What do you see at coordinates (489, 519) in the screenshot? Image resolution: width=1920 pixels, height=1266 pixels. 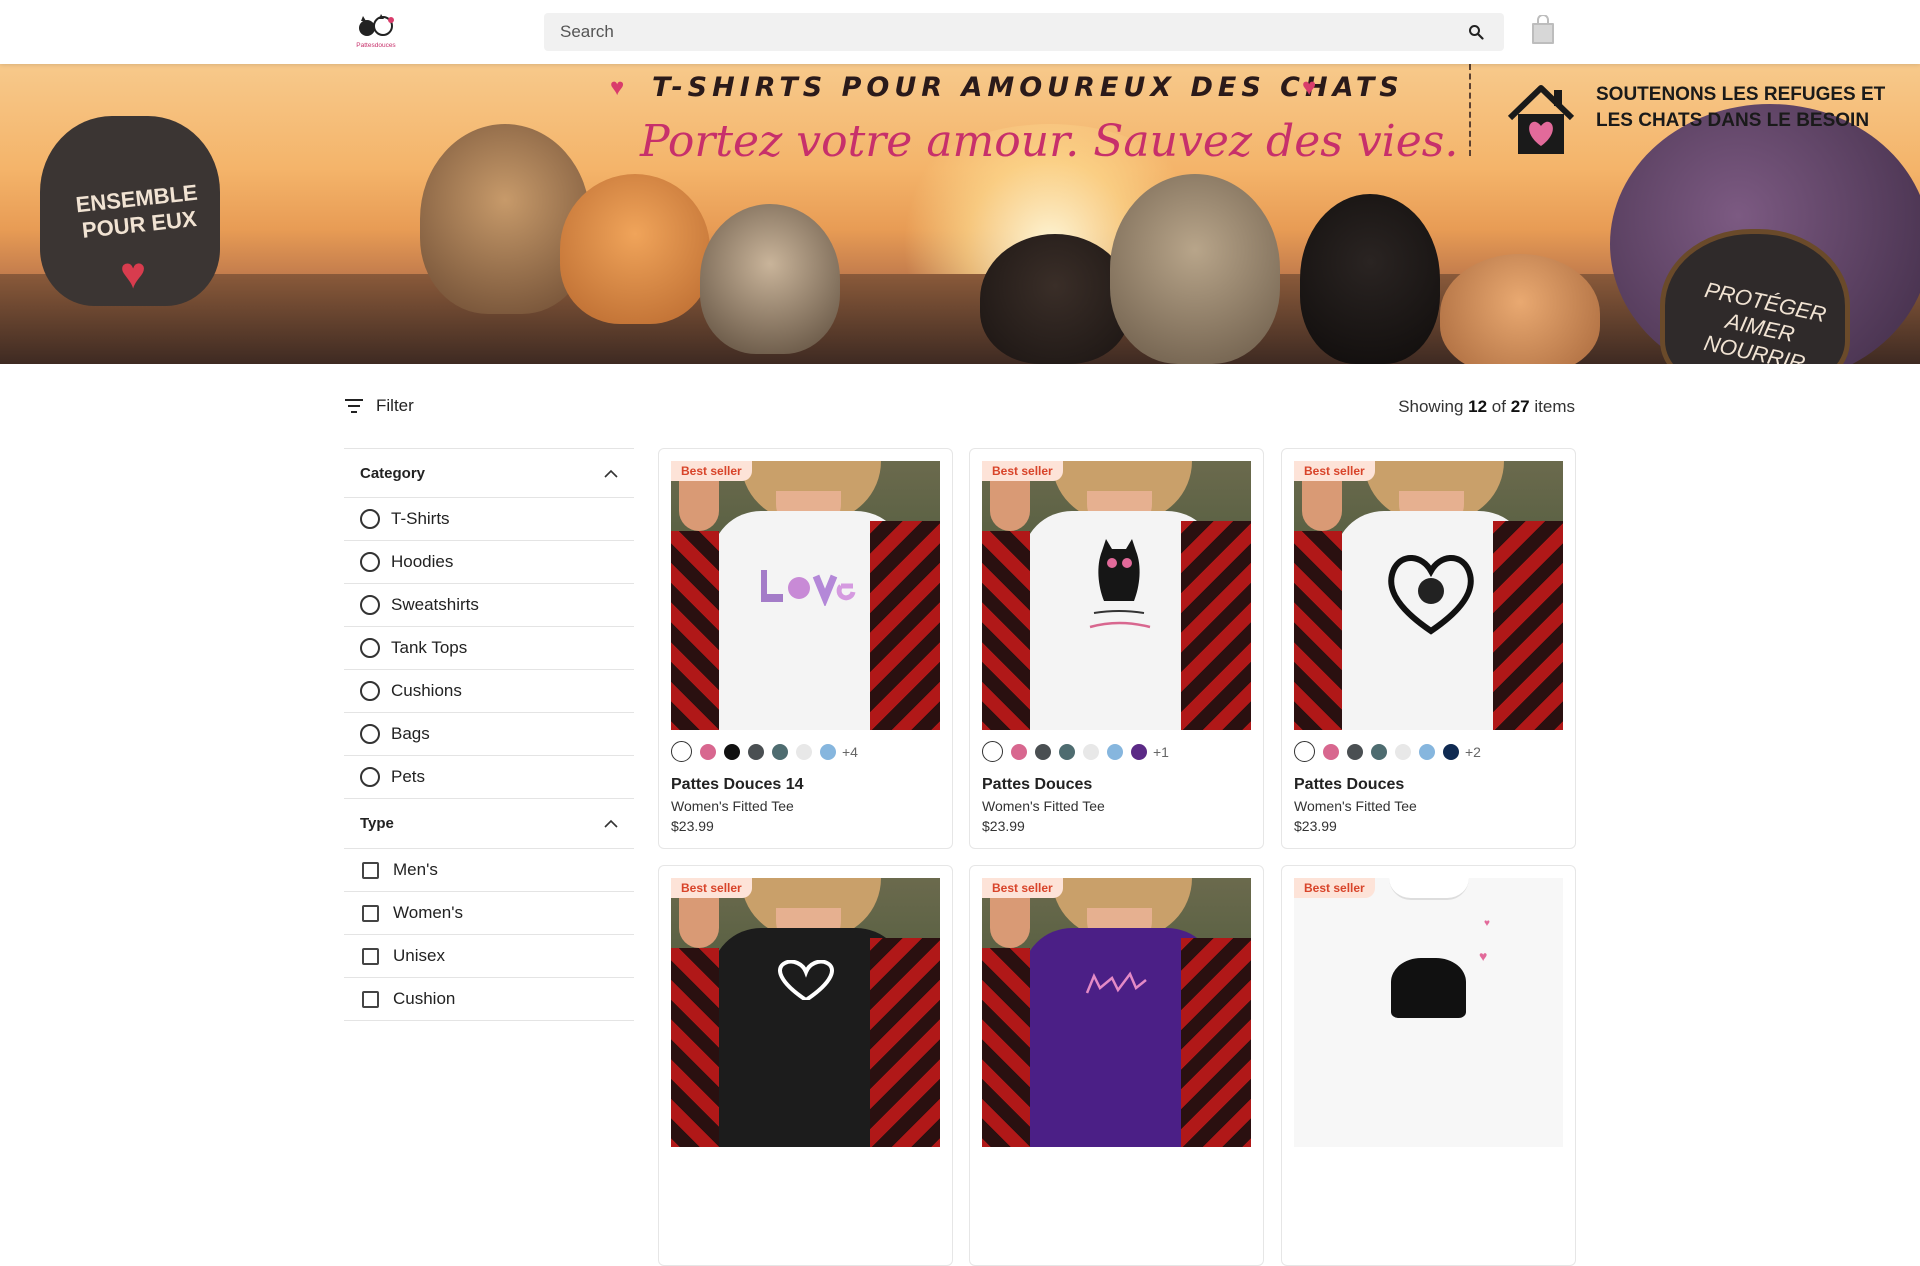 I see `category-option-t-shirts: T-Shirts` at bounding box center [489, 519].